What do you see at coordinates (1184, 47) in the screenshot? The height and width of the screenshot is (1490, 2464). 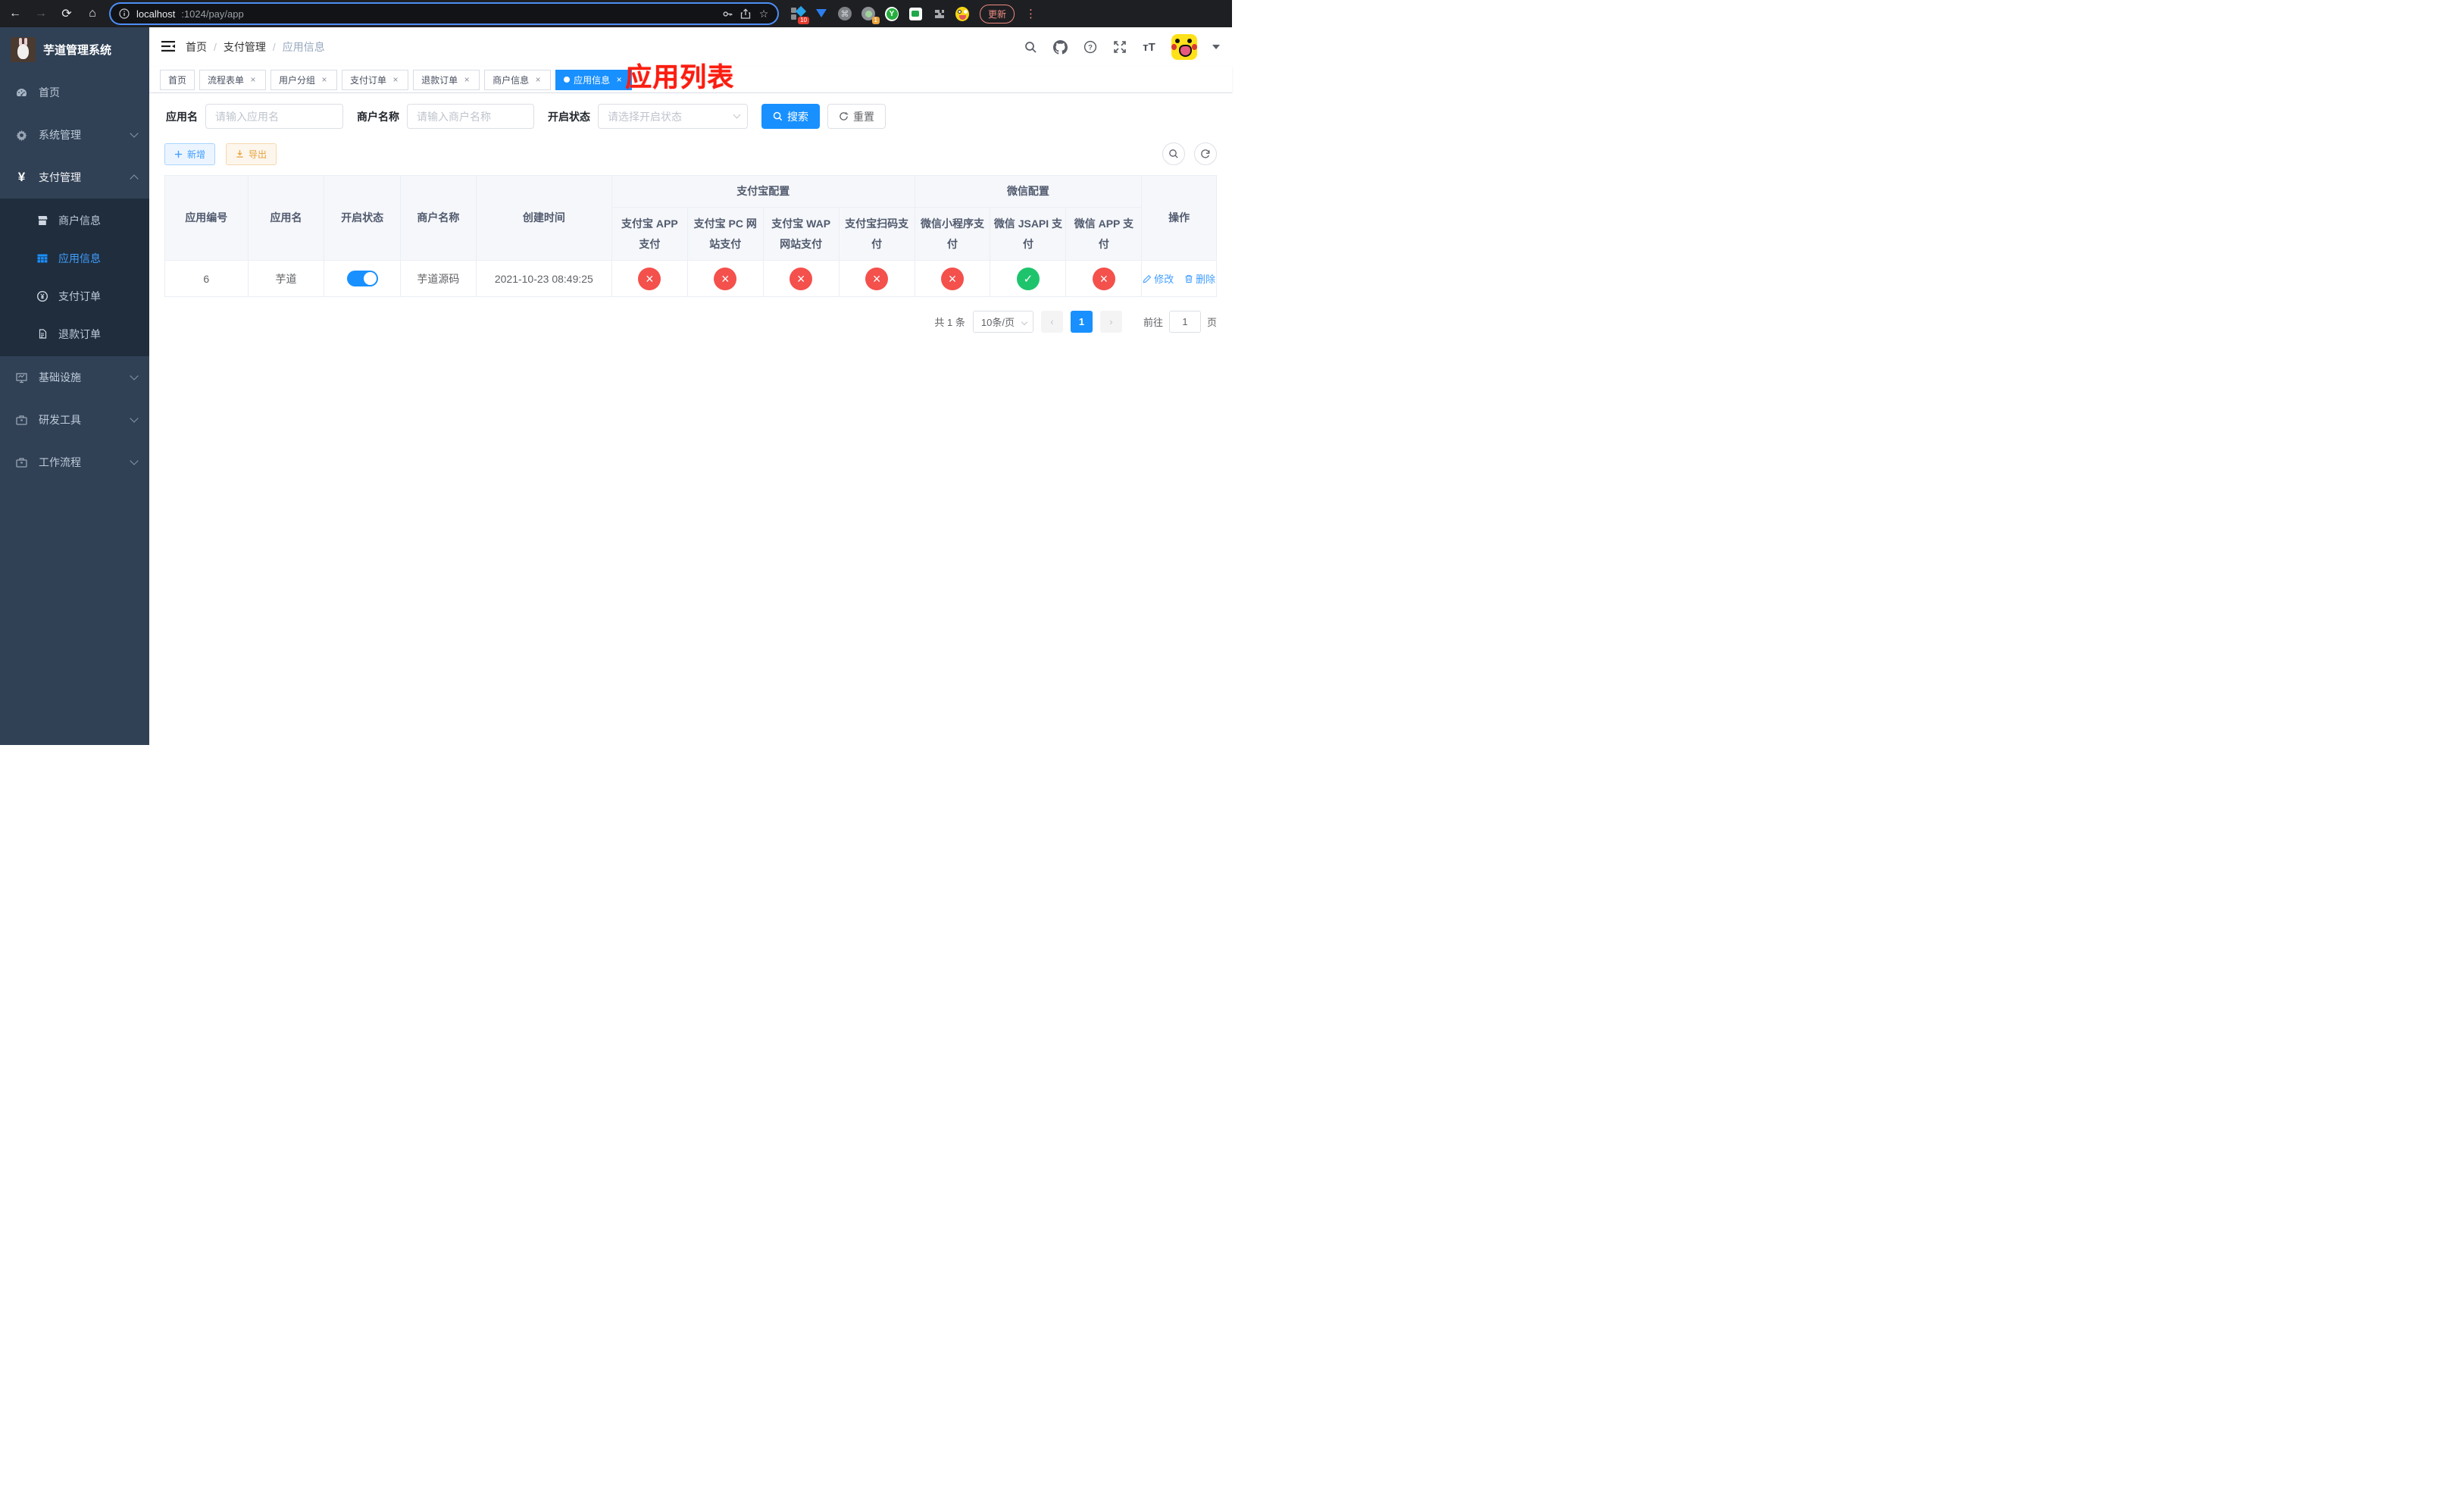 I see `user-avatar` at bounding box center [1184, 47].